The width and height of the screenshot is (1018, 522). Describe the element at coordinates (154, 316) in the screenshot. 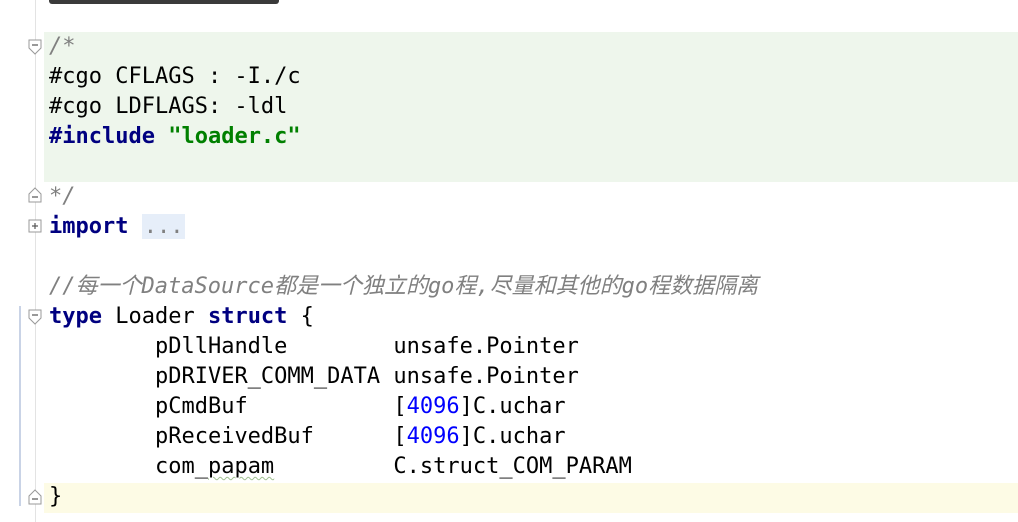

I see `type-name: Loader` at that location.